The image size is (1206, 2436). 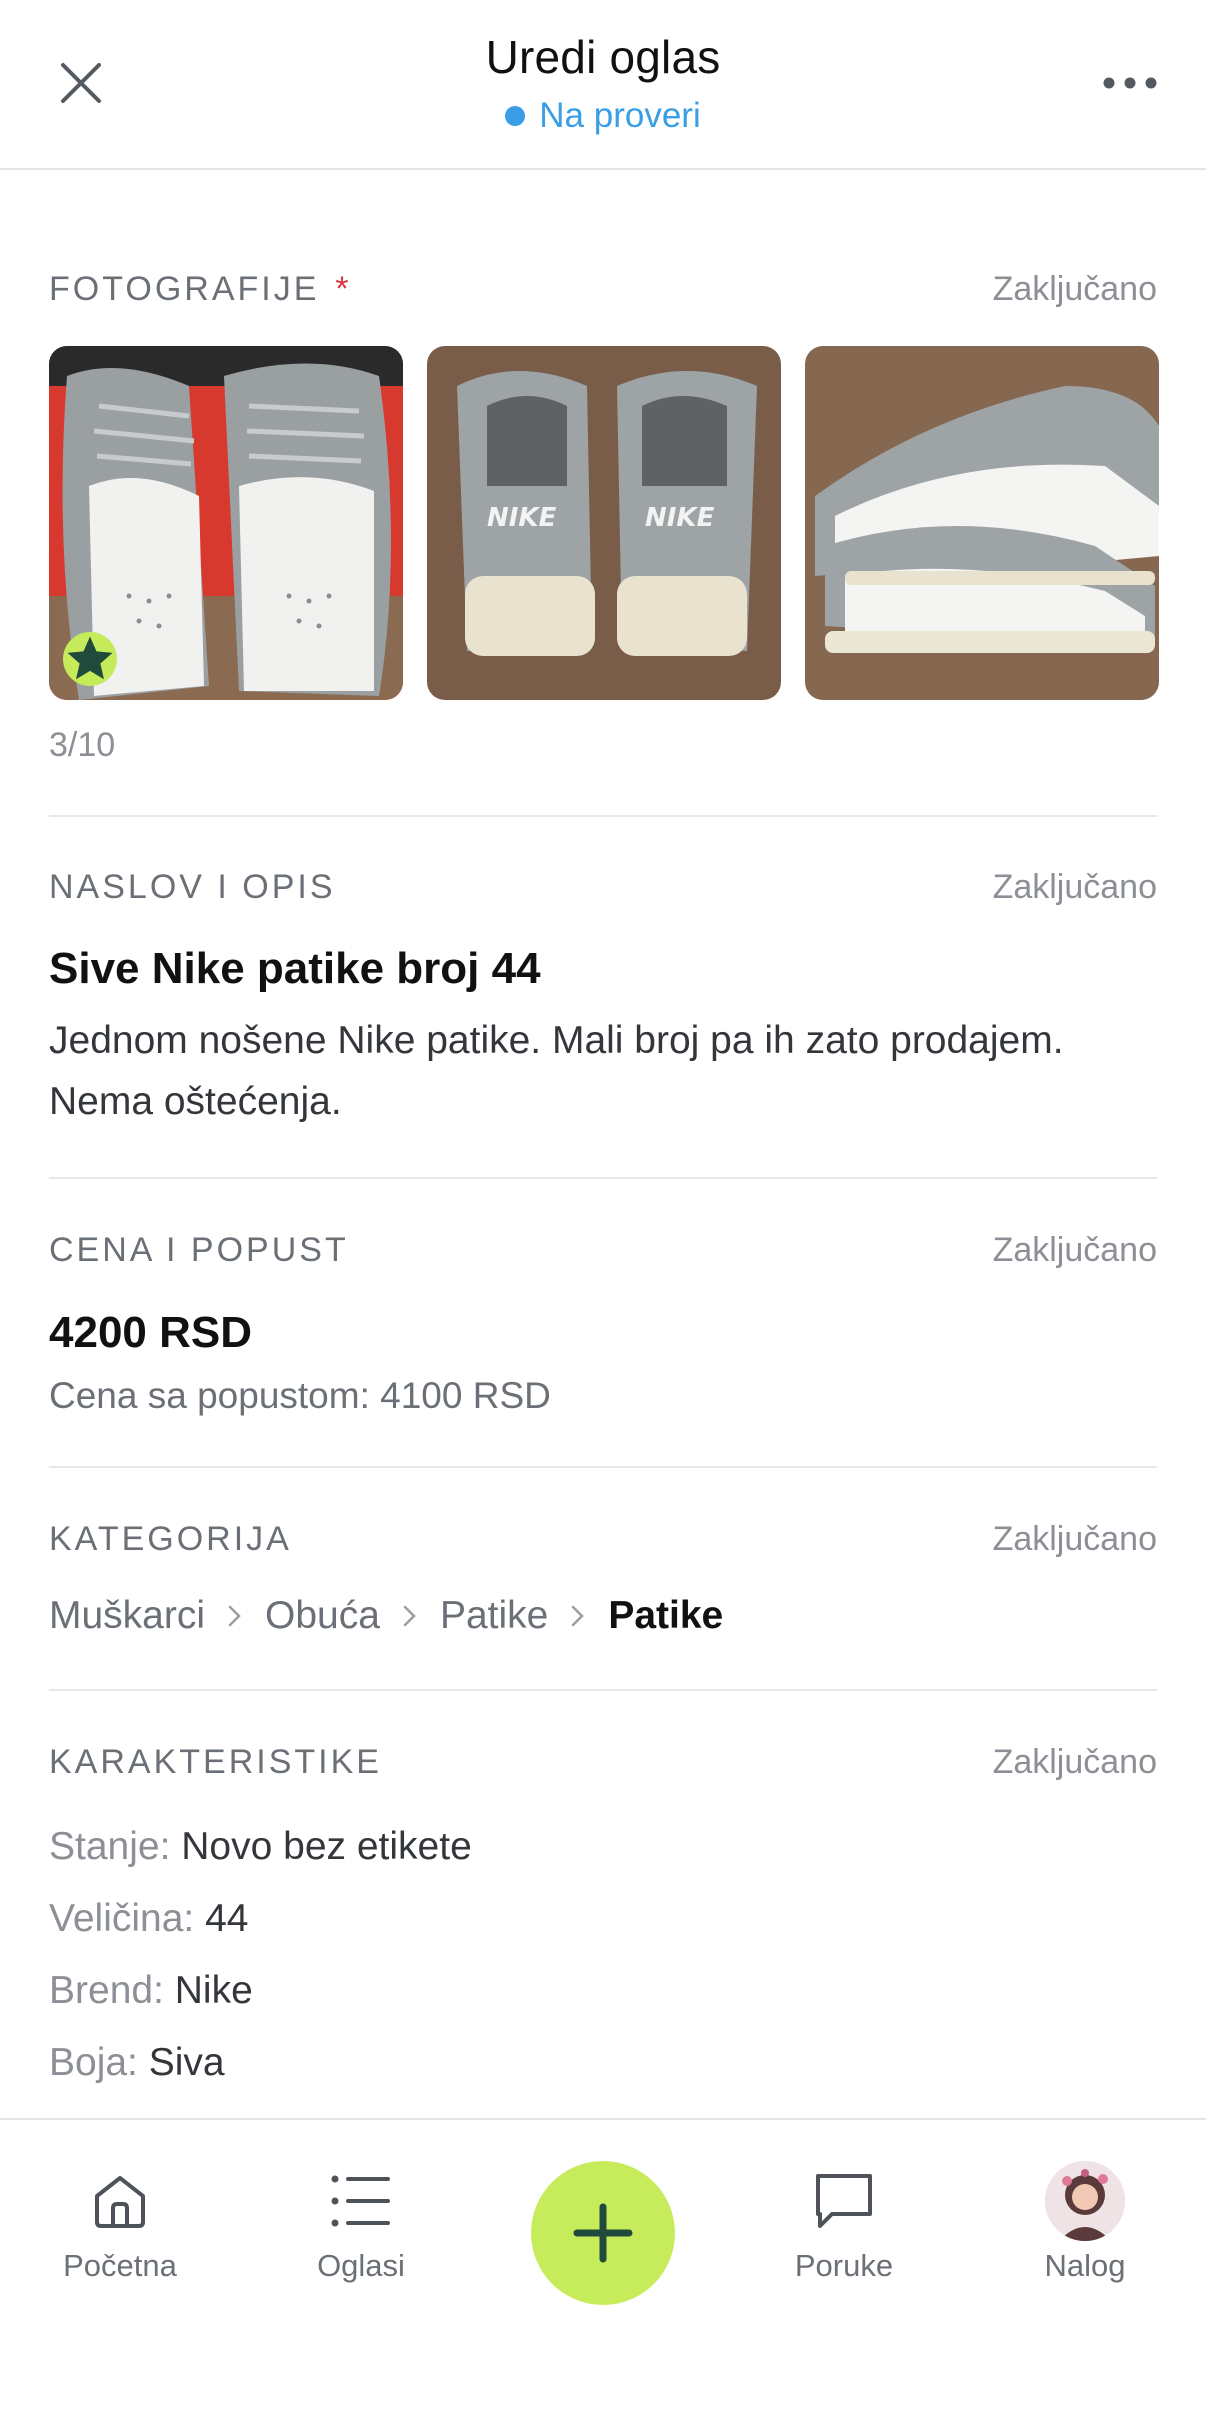 I want to click on photo-2: NIKE NIKE, so click(x=604, y=523).